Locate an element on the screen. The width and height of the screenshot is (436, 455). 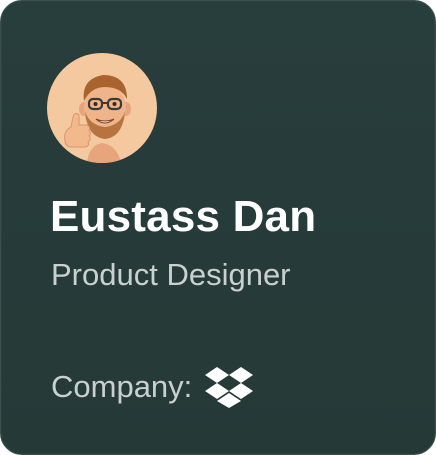
avatar is located at coordinates (102, 108).